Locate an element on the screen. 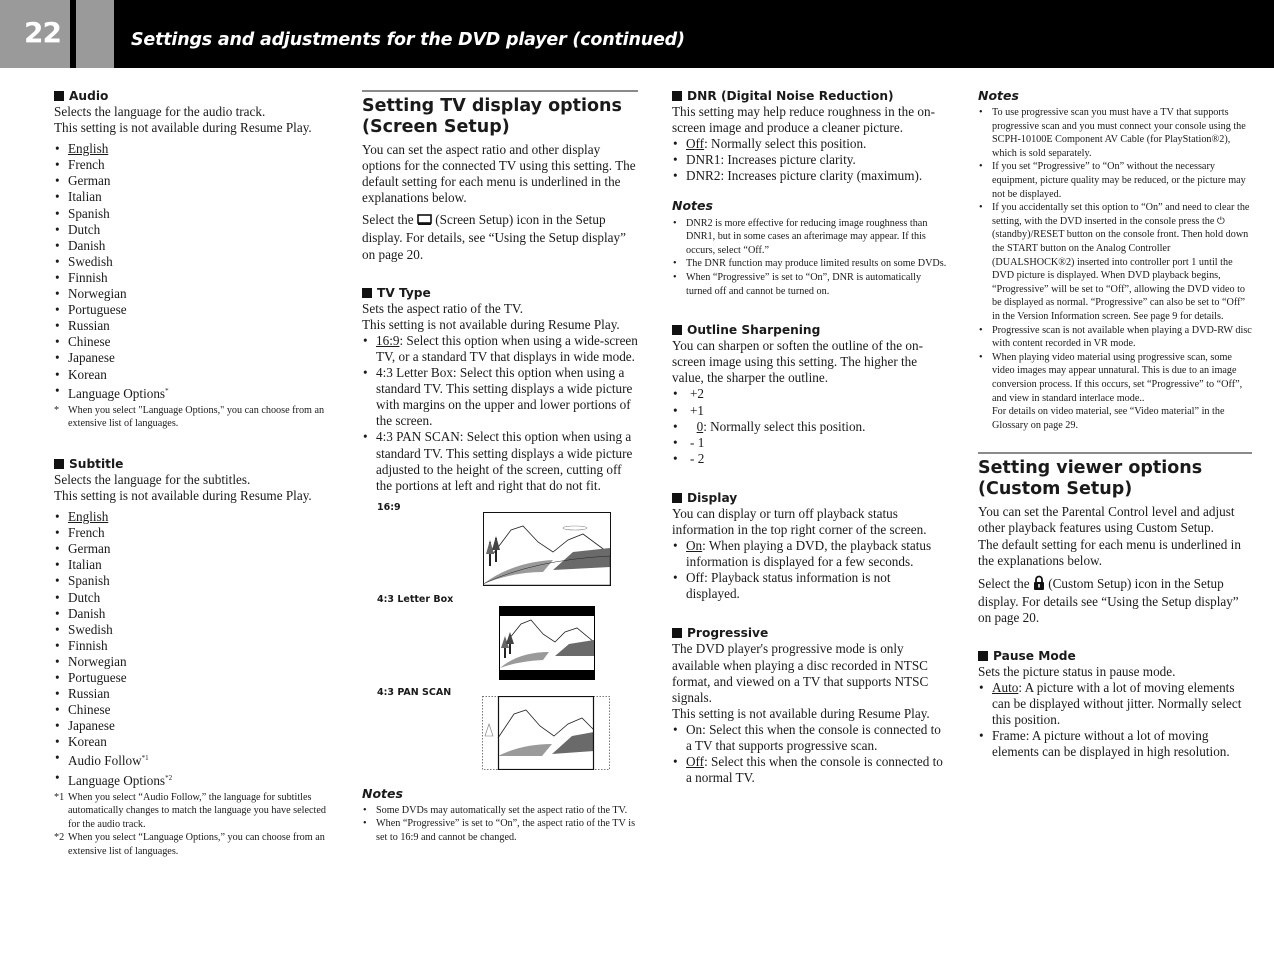 The height and width of the screenshot is (954, 1274). list-item: Russian is located at coordinates (191, 326).